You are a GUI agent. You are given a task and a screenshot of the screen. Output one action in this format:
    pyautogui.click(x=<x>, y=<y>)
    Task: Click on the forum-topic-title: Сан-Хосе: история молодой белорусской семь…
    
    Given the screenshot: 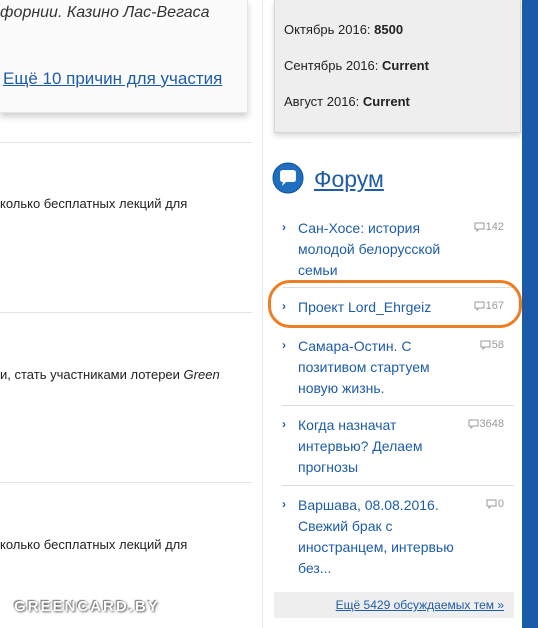 What is the action you would take?
    pyautogui.click(x=369, y=249)
    